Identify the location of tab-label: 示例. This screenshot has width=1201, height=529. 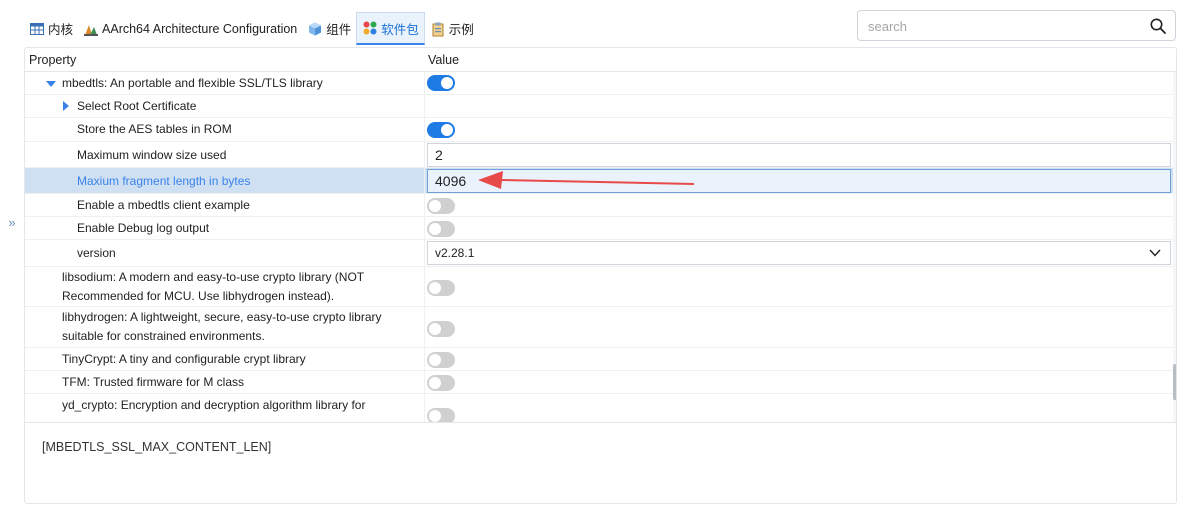
(461, 30).